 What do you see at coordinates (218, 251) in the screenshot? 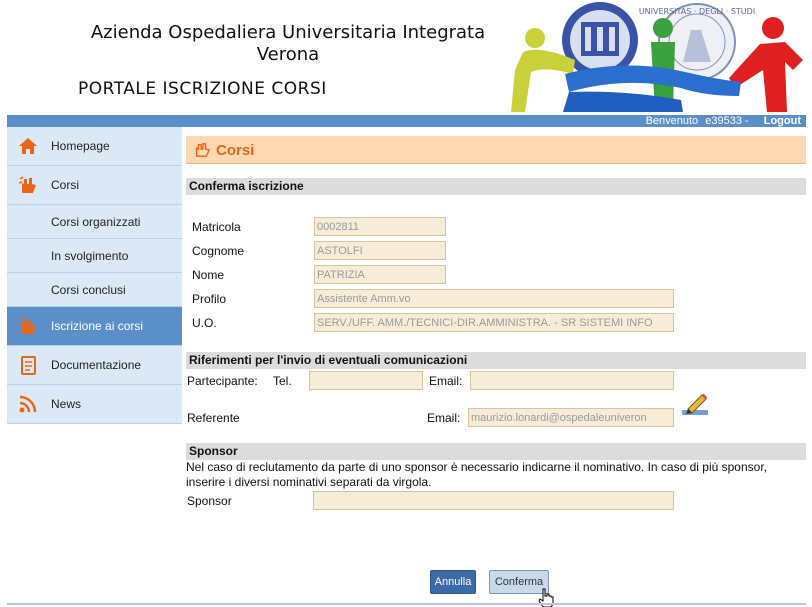
I see `cognome-label: Cognome` at bounding box center [218, 251].